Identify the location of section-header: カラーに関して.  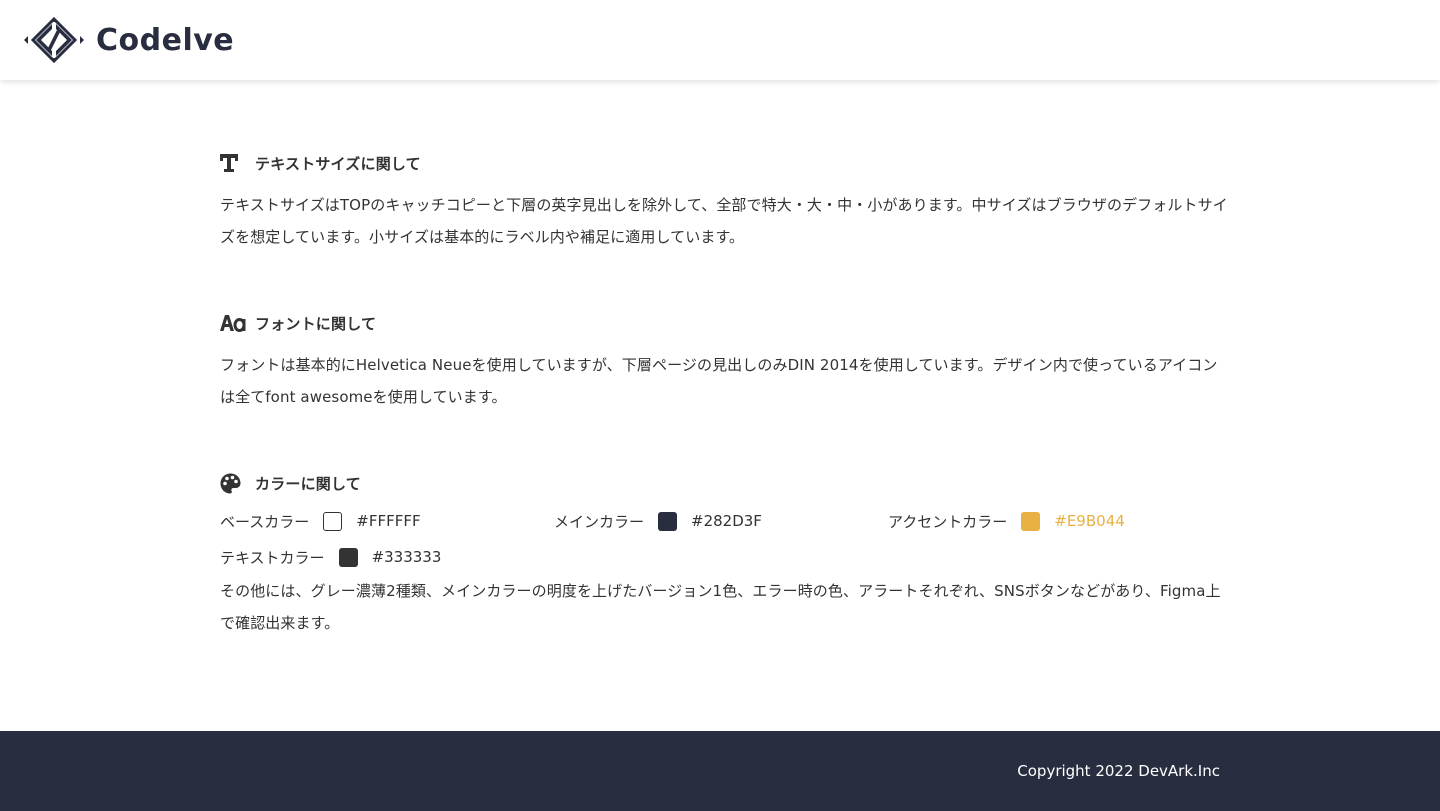
(725, 483).